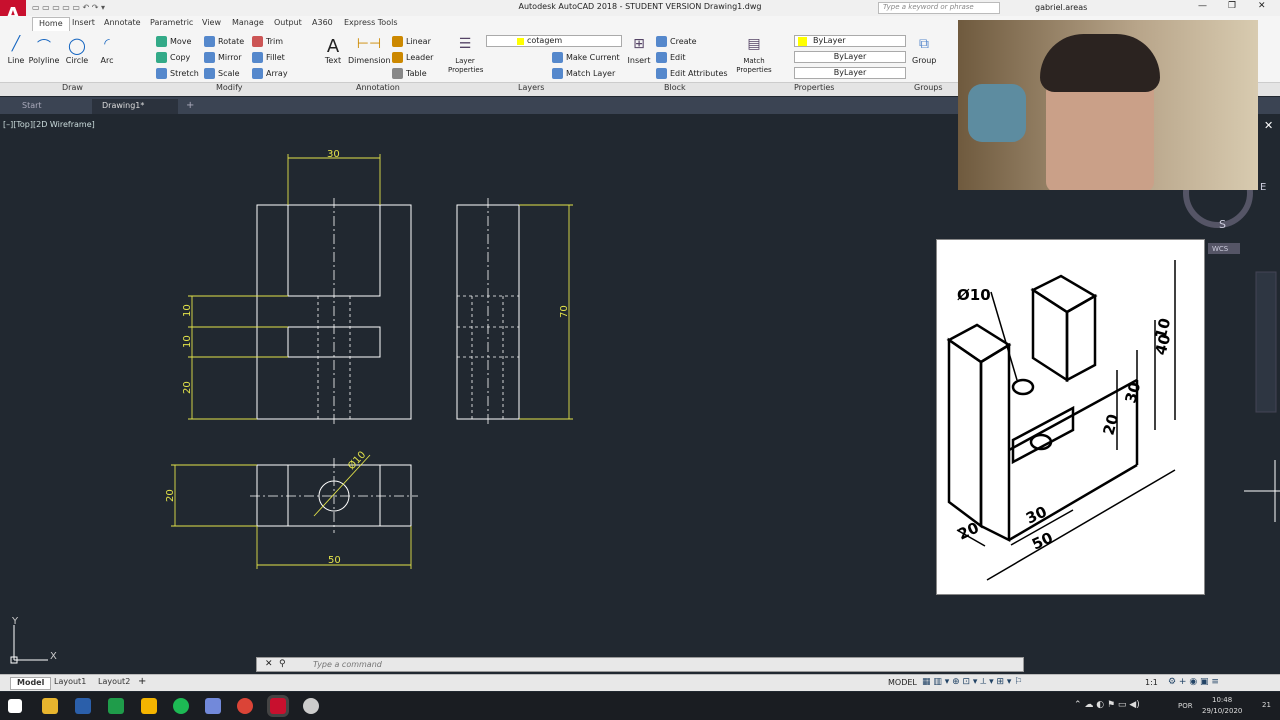 The width and height of the screenshot is (1280, 720). What do you see at coordinates (1222, 711) in the screenshot?
I see `clock-date: 29/10/2020` at bounding box center [1222, 711].